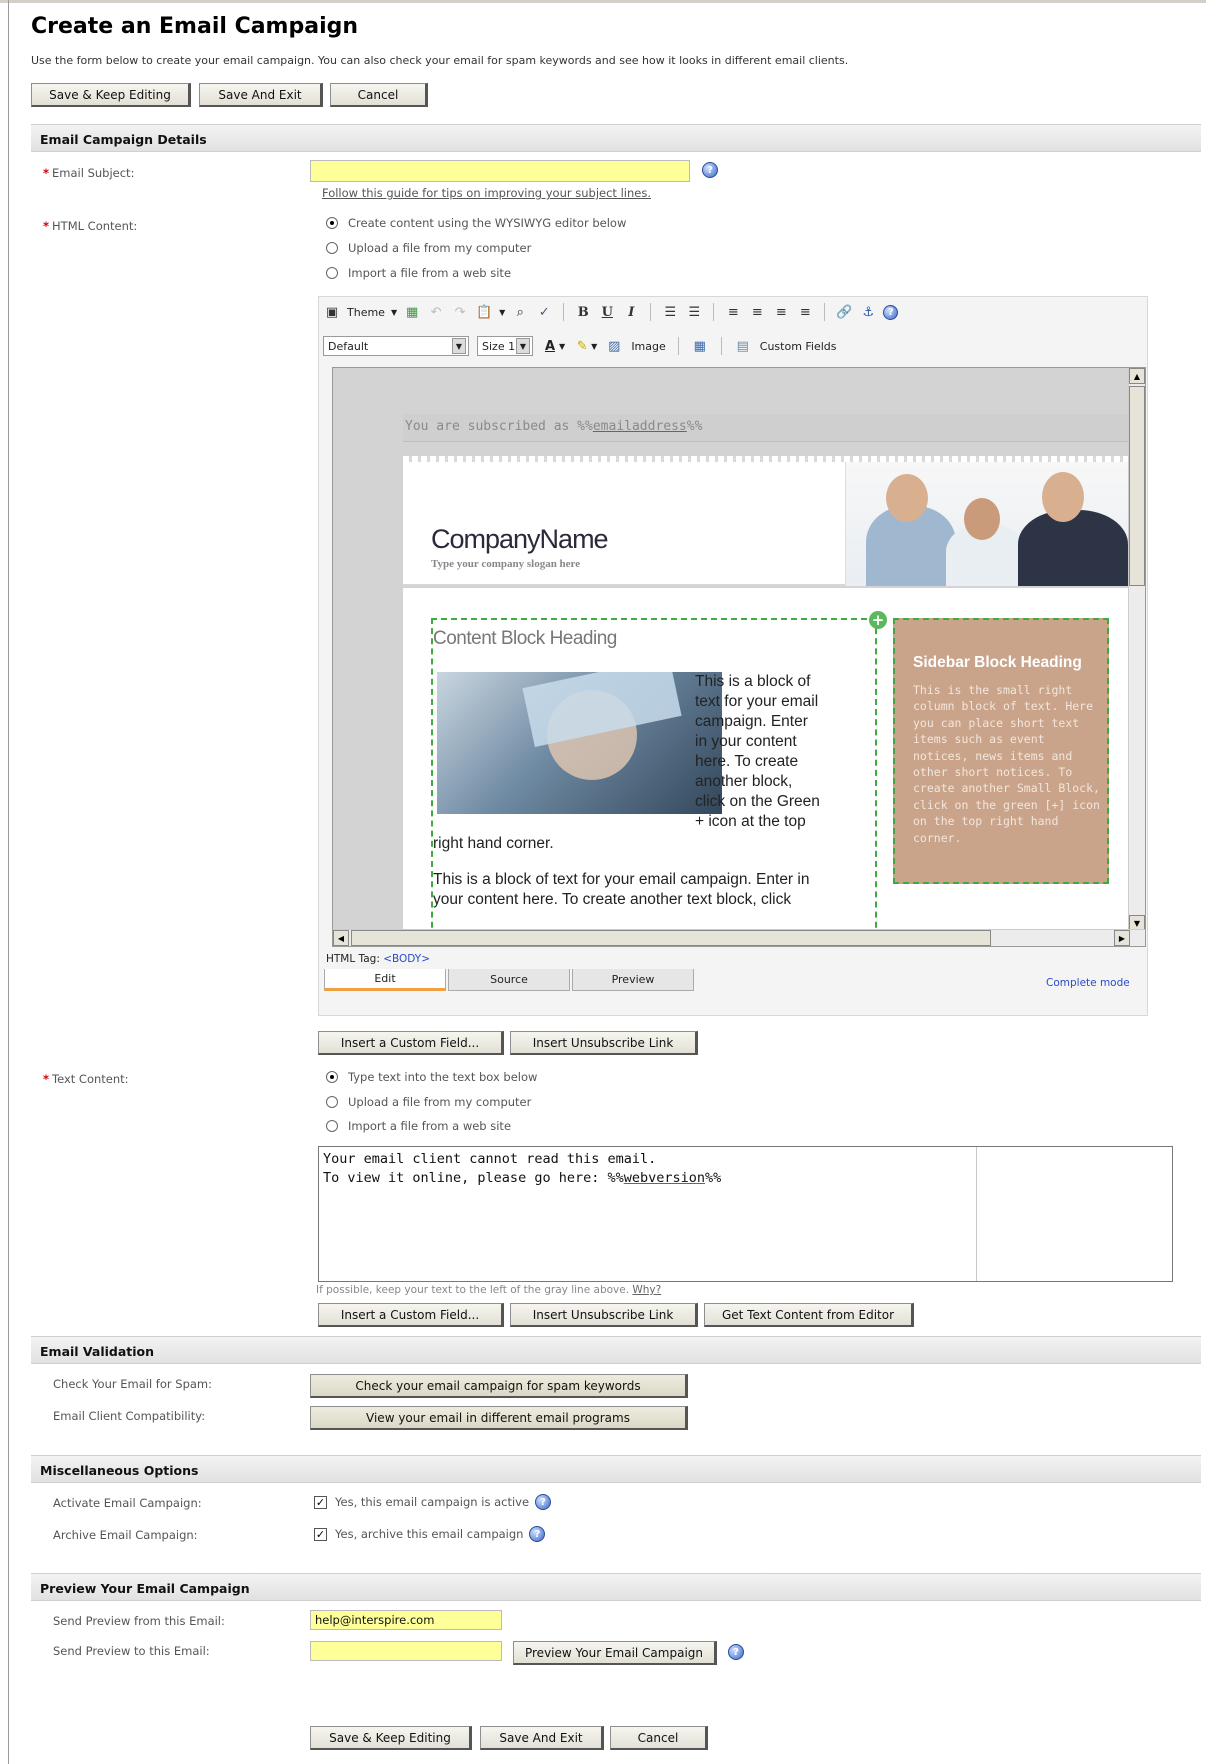  Describe the element at coordinates (713, 1178) in the screenshot. I see `textarea-line-suffix: %%` at that location.